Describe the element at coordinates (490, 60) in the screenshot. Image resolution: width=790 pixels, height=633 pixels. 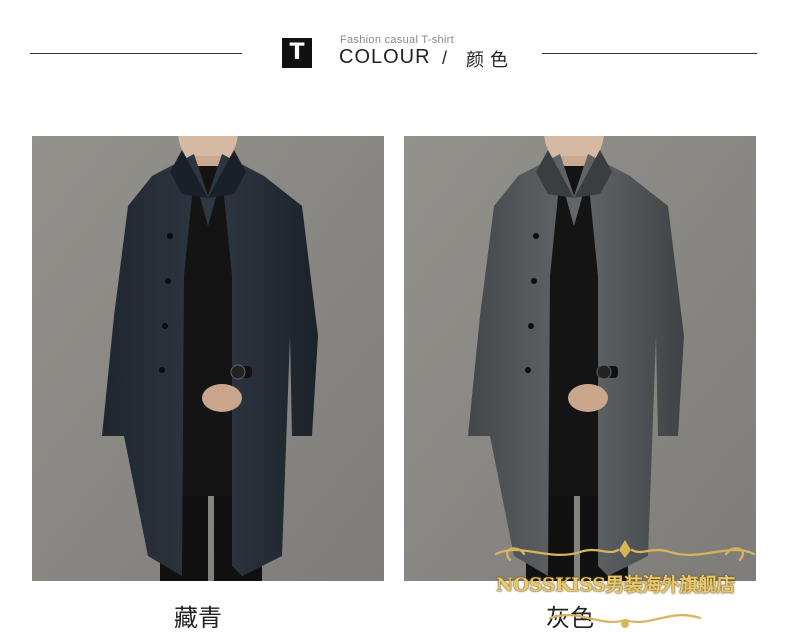
I see `header-title-cn: 颜色` at that location.